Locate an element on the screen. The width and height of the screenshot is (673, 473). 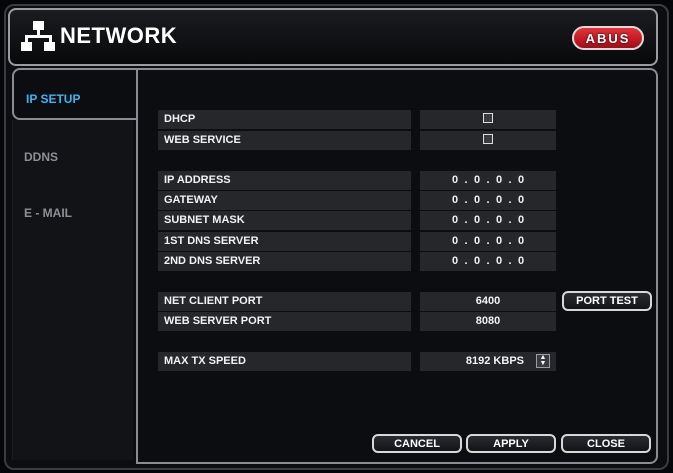
max-tx-speed-label: MAX TX SPEED is located at coordinates (284, 361).